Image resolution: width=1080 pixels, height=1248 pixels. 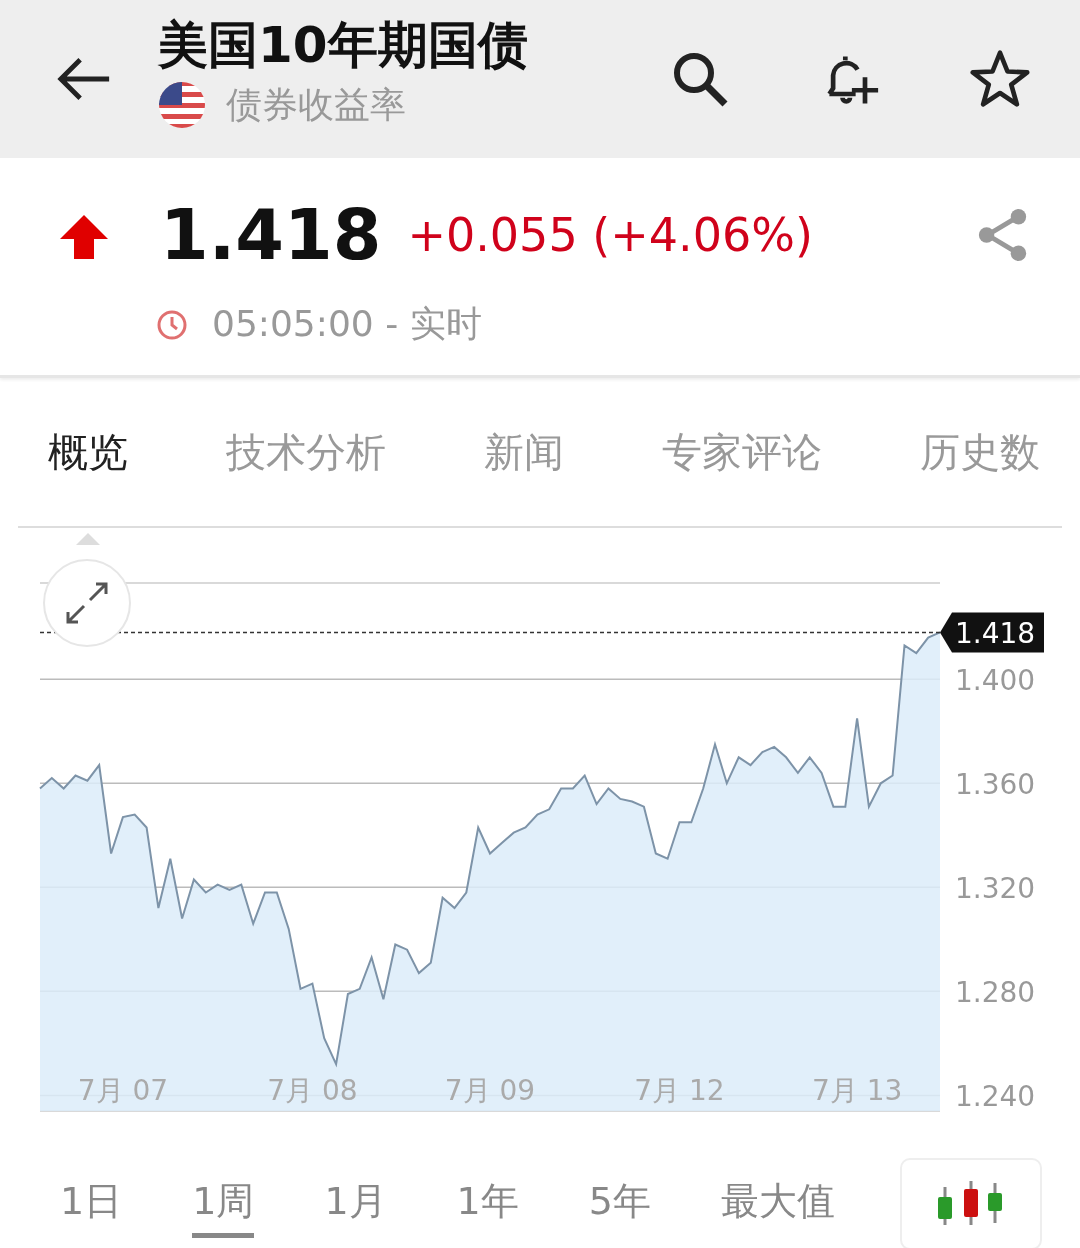 What do you see at coordinates (995, 785) in the screenshot?
I see `y-axis-label: 1.360` at bounding box center [995, 785].